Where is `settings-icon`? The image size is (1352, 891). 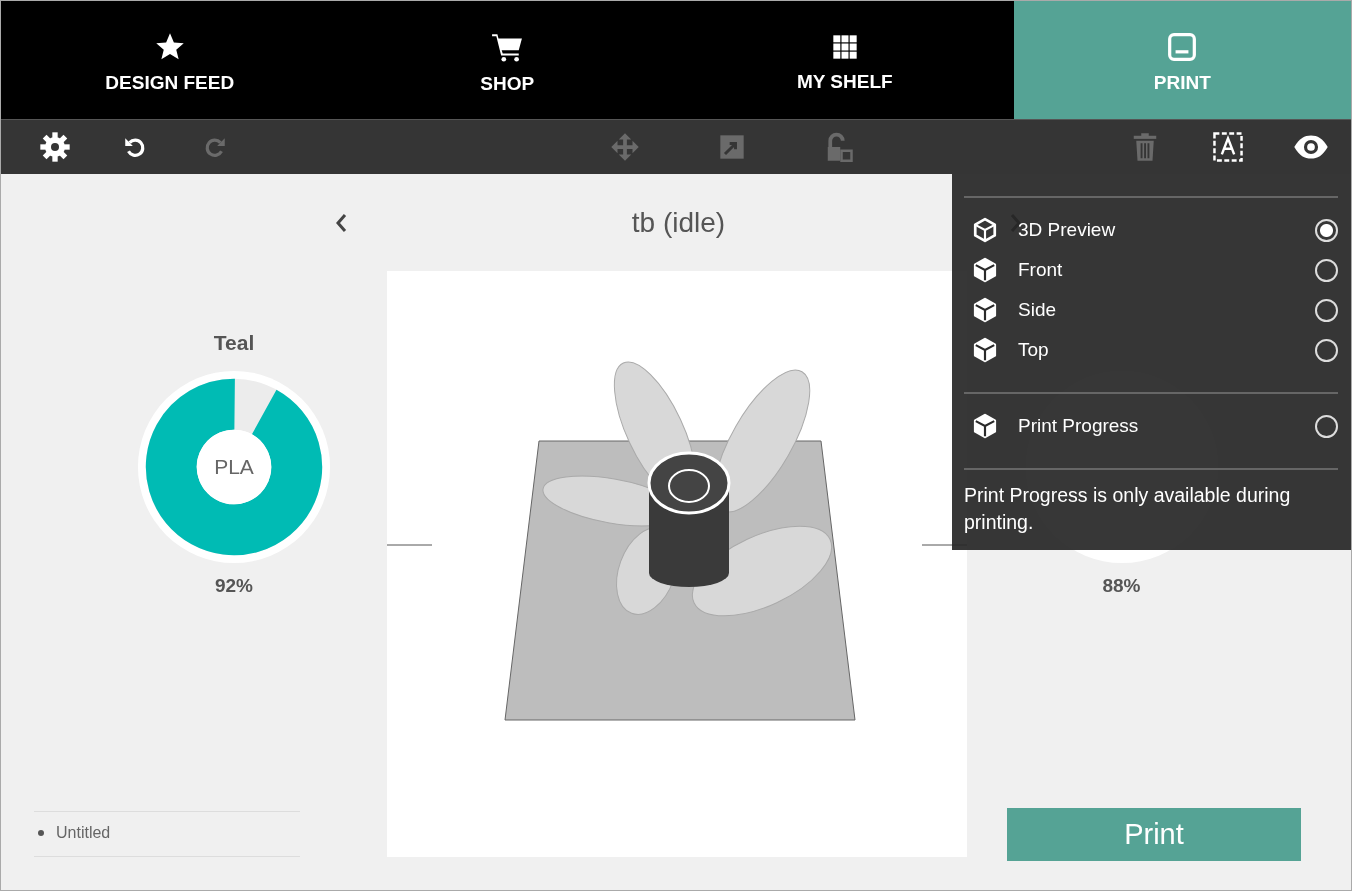 settings-icon is located at coordinates (55, 147).